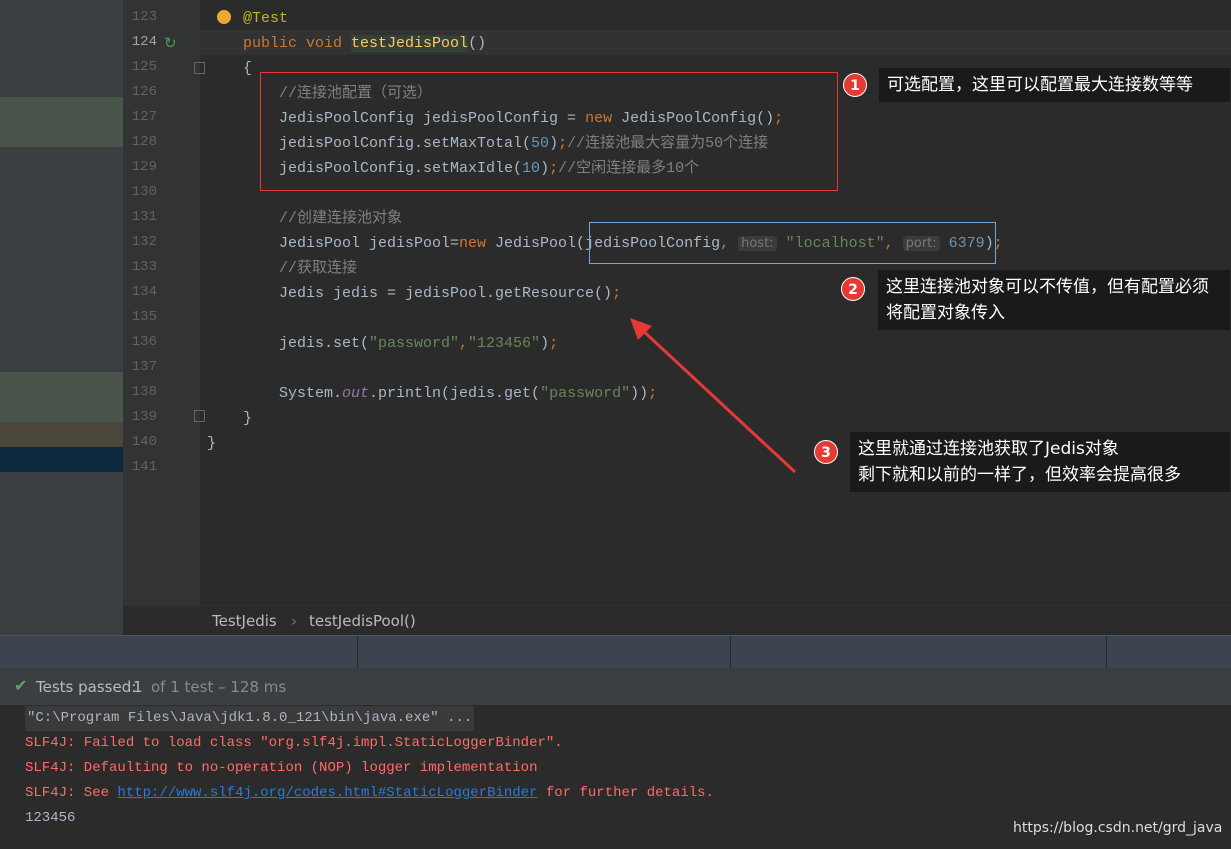  Describe the element at coordinates (219, 687) in the screenshot. I see `tests-summary: of 1 test – 128 ms` at that location.